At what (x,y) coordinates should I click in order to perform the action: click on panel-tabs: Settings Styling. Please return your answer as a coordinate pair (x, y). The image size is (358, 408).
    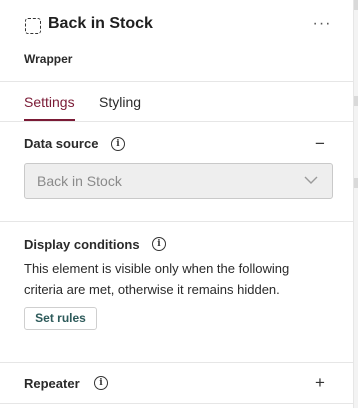
    Looking at the image, I should click on (177, 102).